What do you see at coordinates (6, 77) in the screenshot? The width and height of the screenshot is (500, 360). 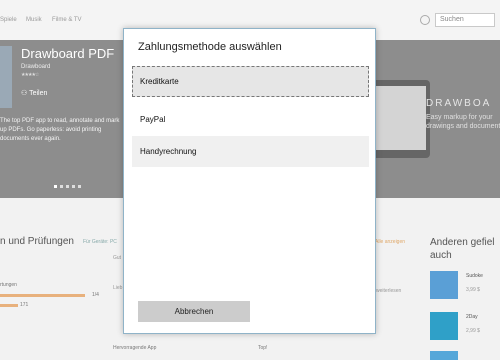 I see `app-logo` at bounding box center [6, 77].